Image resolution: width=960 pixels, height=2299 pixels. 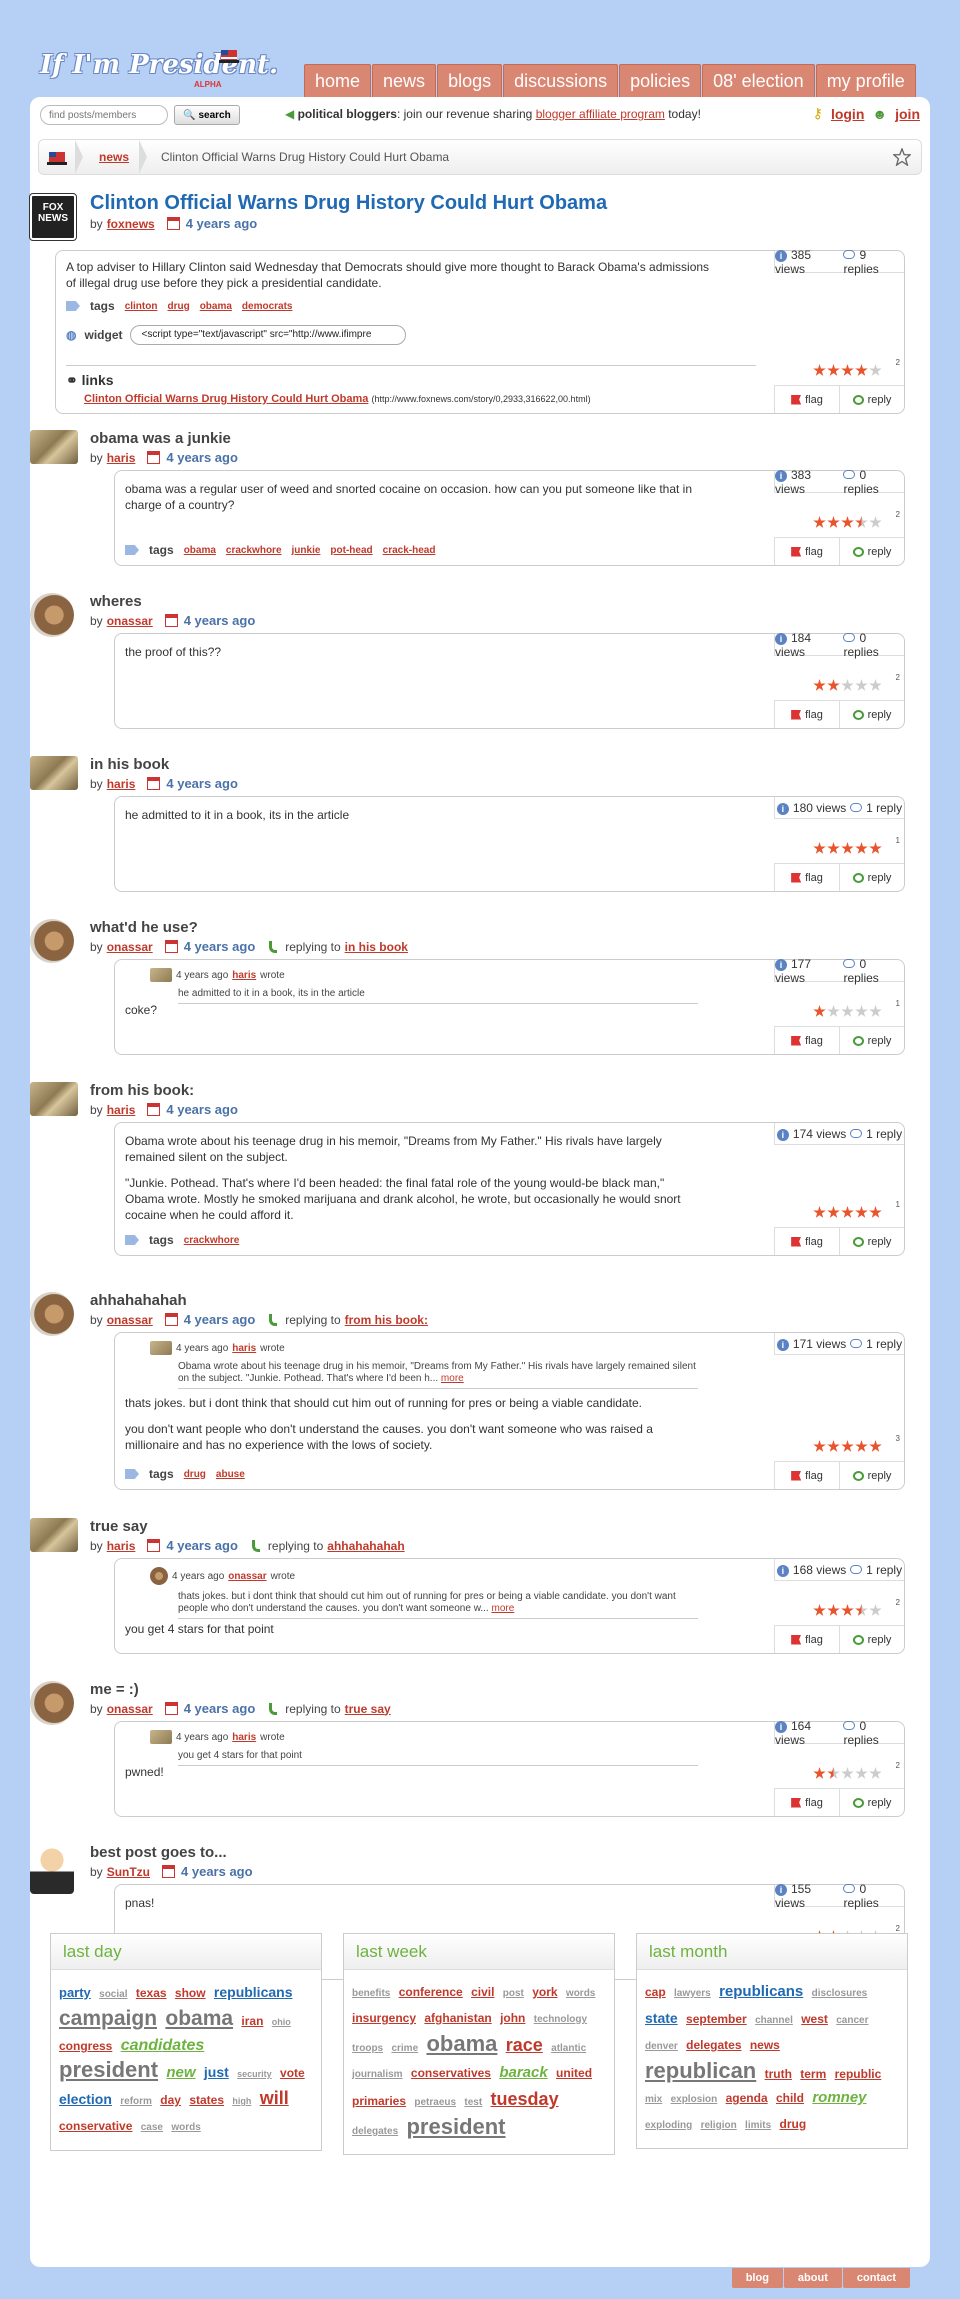 What do you see at coordinates (108, 2018) in the screenshot?
I see `cloud-word: campaign` at bounding box center [108, 2018].